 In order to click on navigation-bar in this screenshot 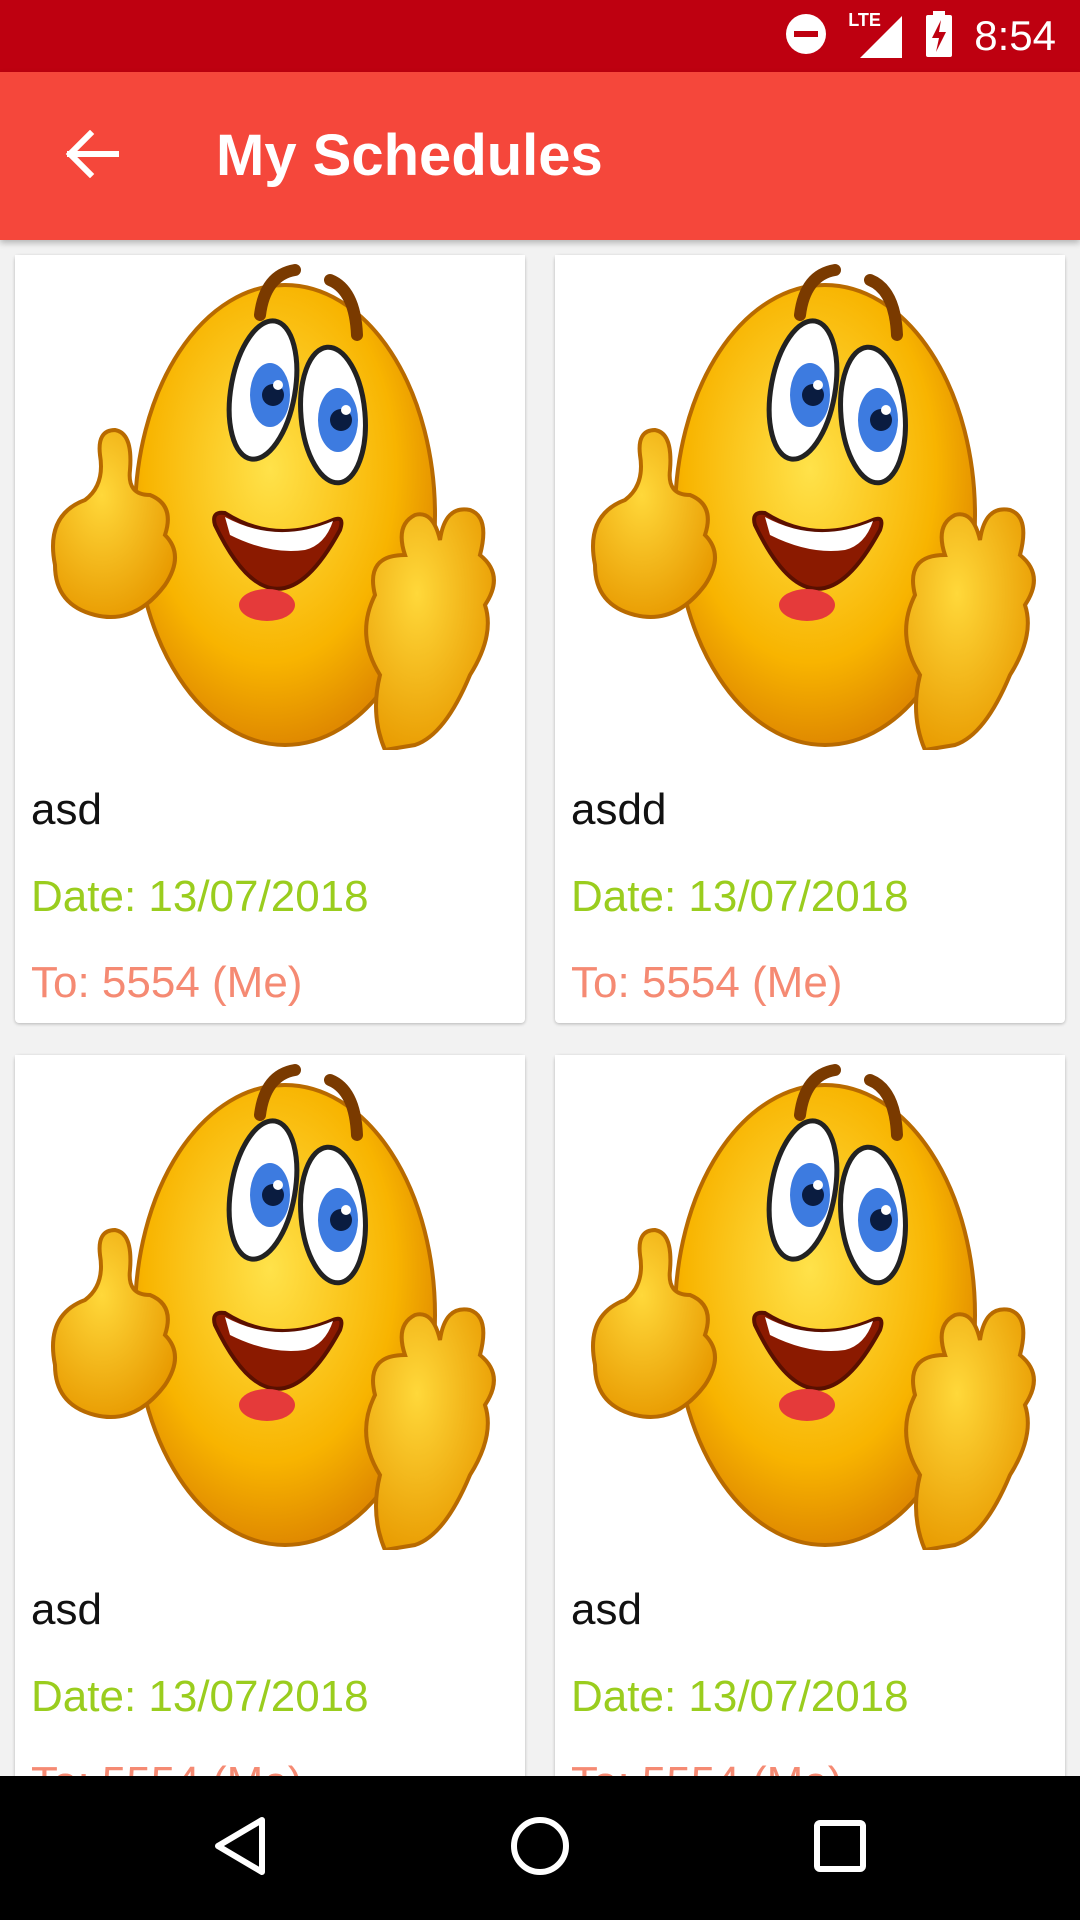, I will do `click(540, 1848)`.